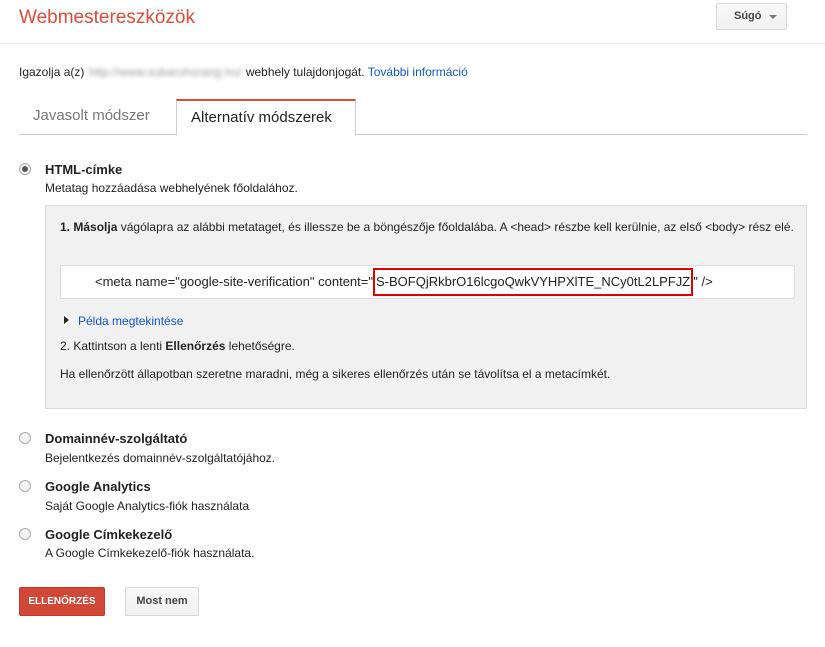 This screenshot has height=647, width=825. Describe the element at coordinates (108, 534) in the screenshot. I see `option-tag-manager-title: Google Címkekezelő` at that location.